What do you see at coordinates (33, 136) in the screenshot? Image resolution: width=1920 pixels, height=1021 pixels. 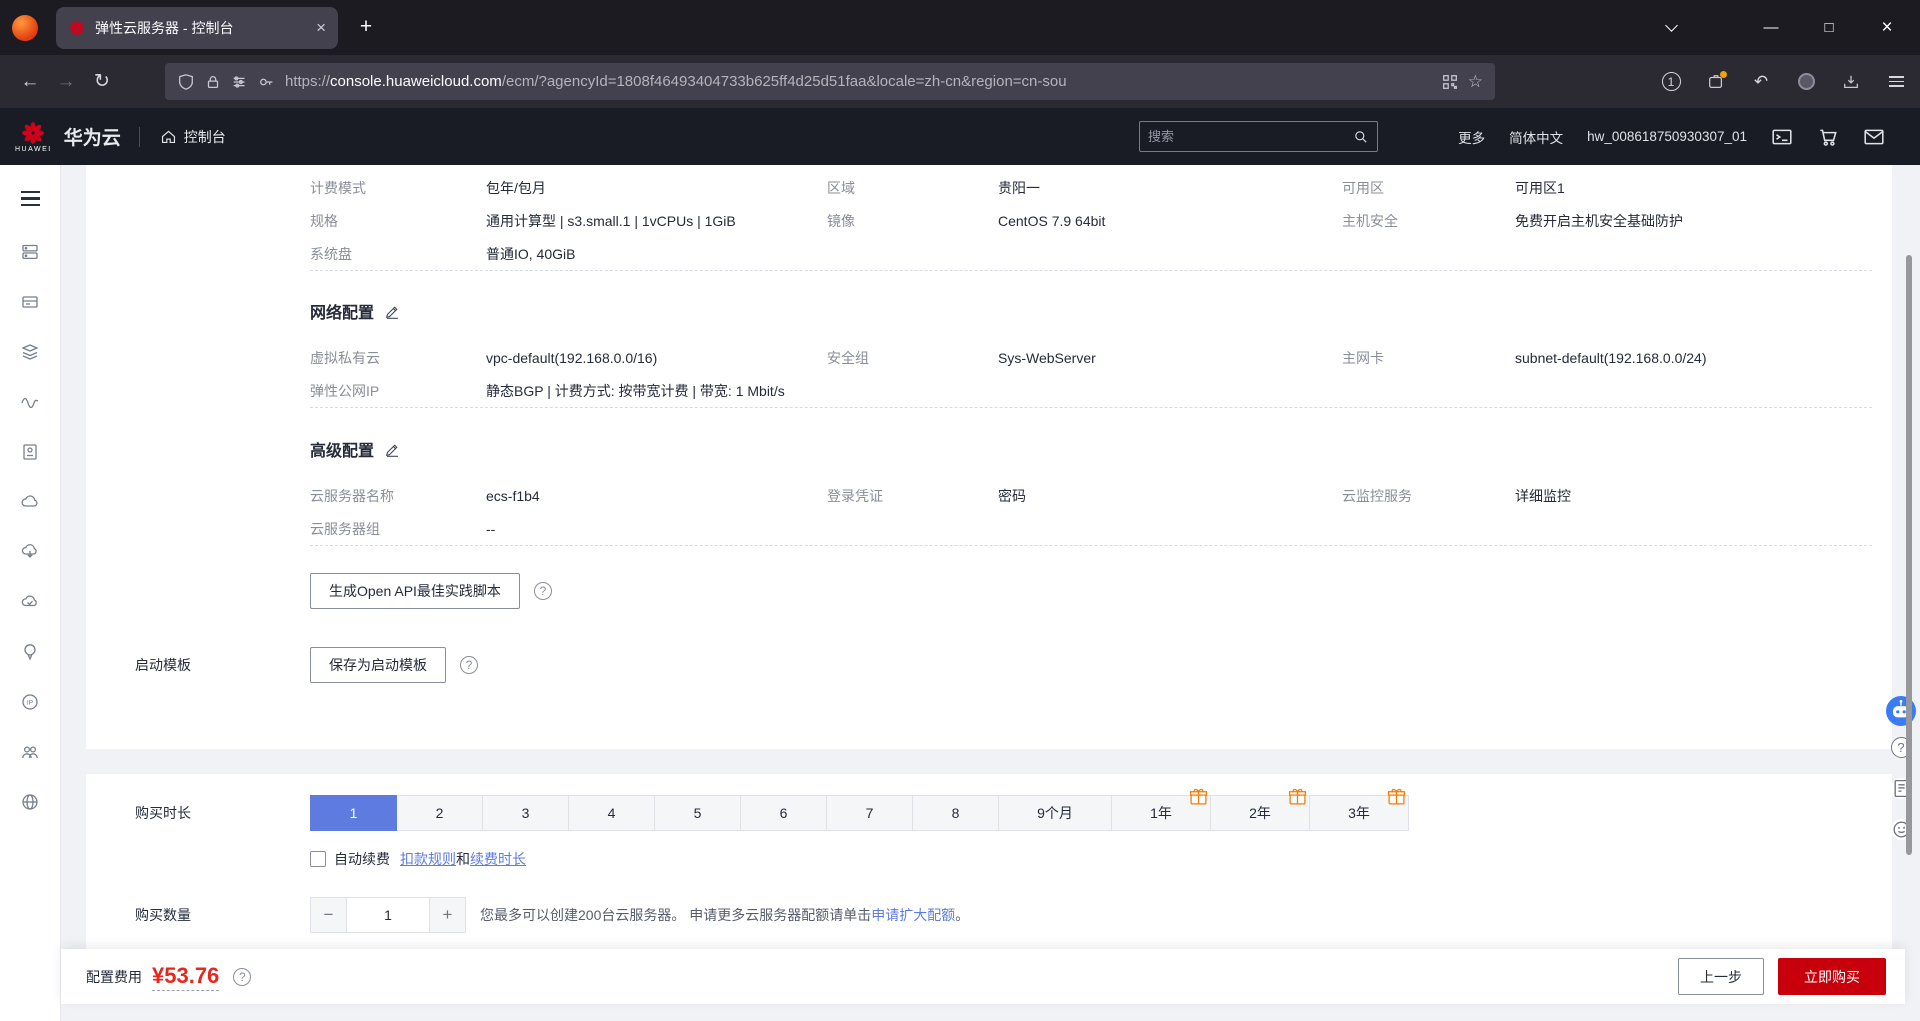 I see `huawei-logo: HUAWEI` at bounding box center [33, 136].